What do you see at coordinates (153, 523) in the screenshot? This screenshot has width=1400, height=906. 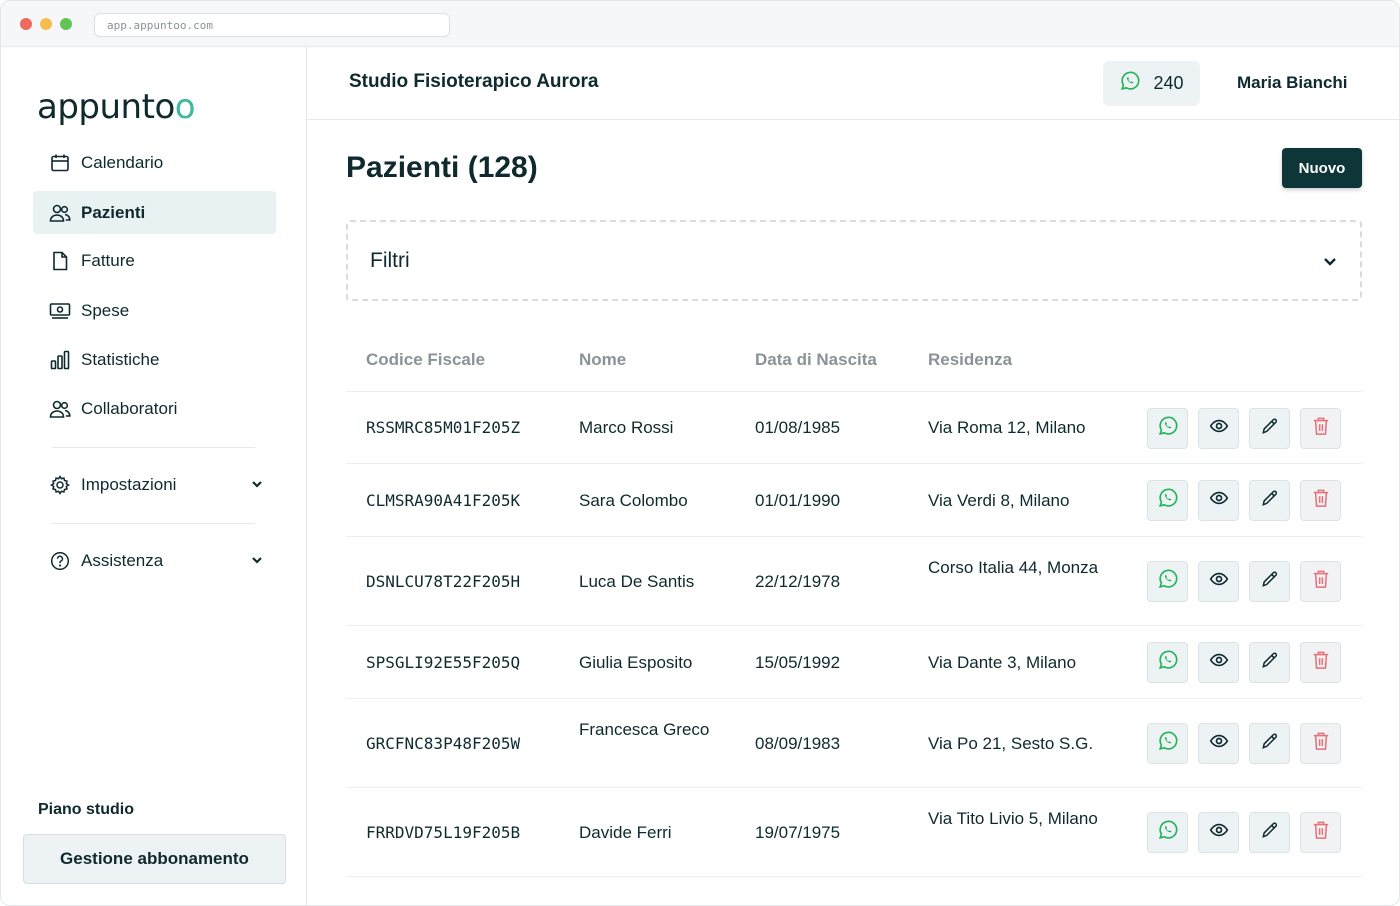 I see `sidebar-divider` at bounding box center [153, 523].